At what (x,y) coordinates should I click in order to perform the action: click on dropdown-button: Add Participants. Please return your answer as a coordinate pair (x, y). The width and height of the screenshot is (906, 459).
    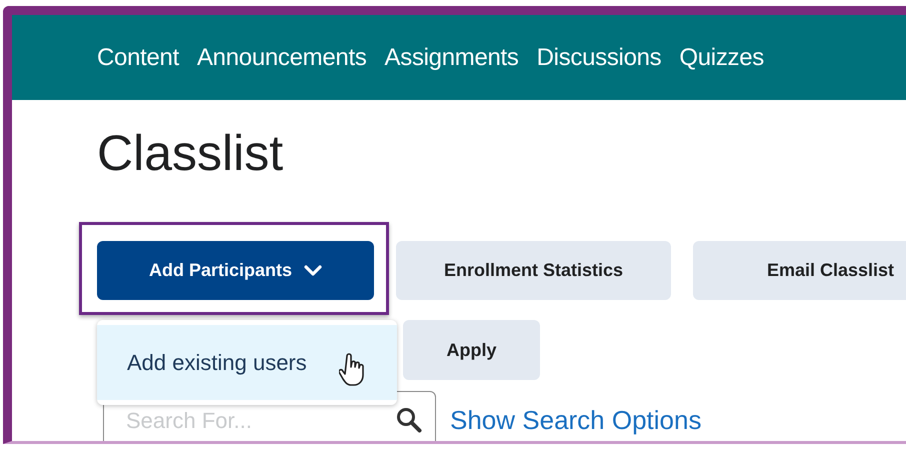
    Looking at the image, I should click on (235, 270).